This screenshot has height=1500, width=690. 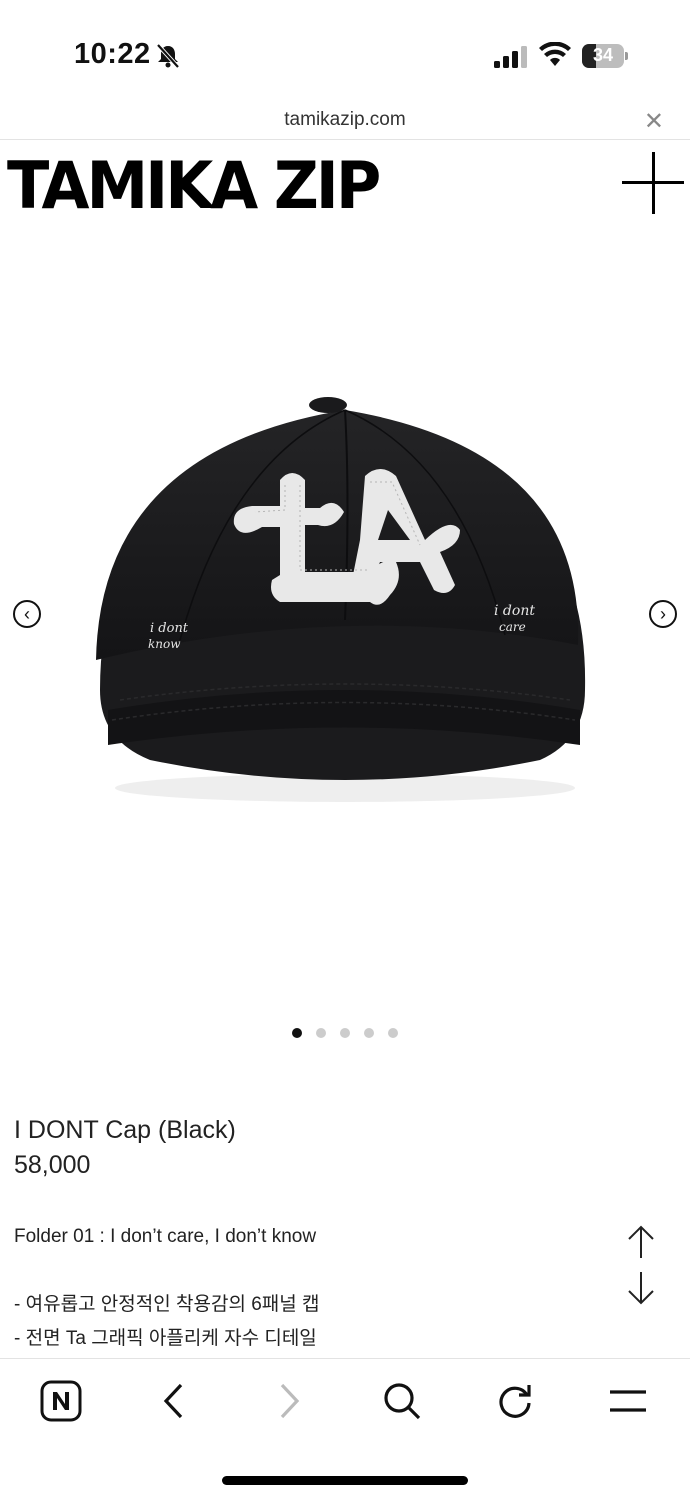 I want to click on forward-icon, so click(x=289, y=1401).